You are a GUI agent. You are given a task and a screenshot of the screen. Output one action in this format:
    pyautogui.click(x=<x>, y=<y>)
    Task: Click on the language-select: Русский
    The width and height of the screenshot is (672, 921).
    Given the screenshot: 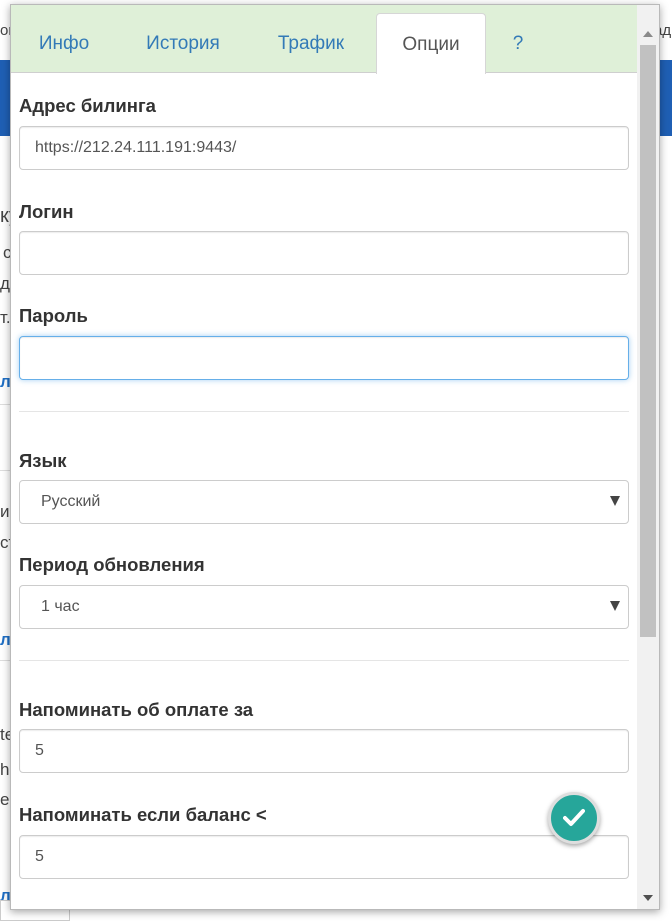 What is the action you would take?
    pyautogui.click(x=324, y=502)
    